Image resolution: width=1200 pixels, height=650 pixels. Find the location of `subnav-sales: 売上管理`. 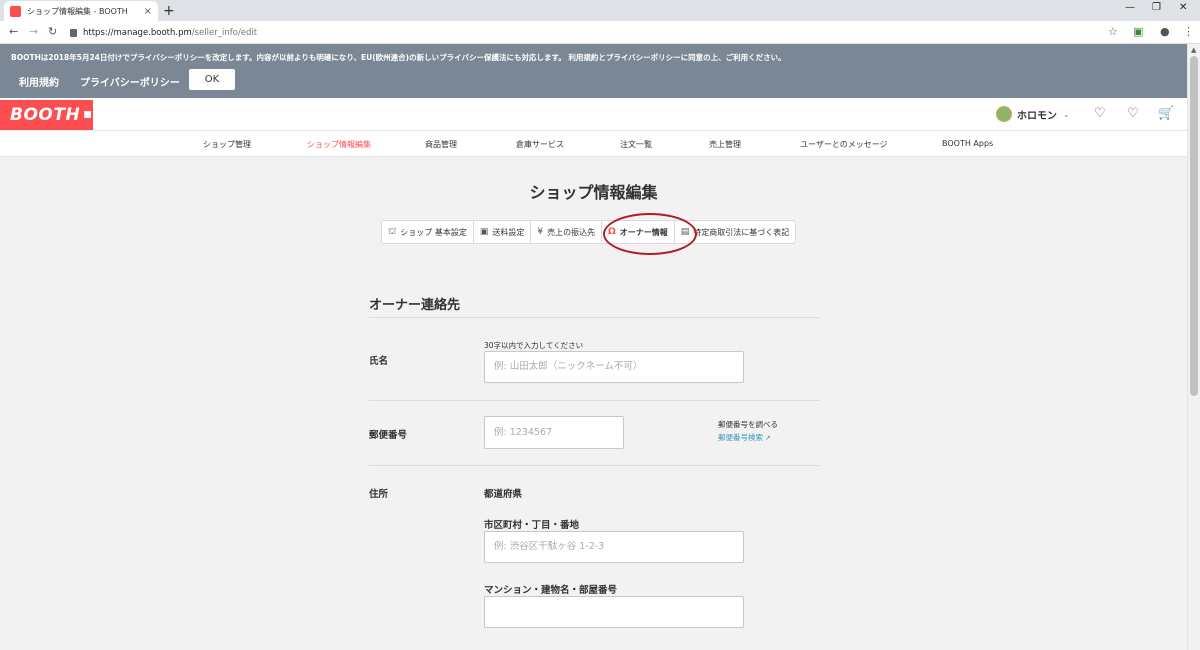

subnav-sales: 売上管理 is located at coordinates (725, 144).